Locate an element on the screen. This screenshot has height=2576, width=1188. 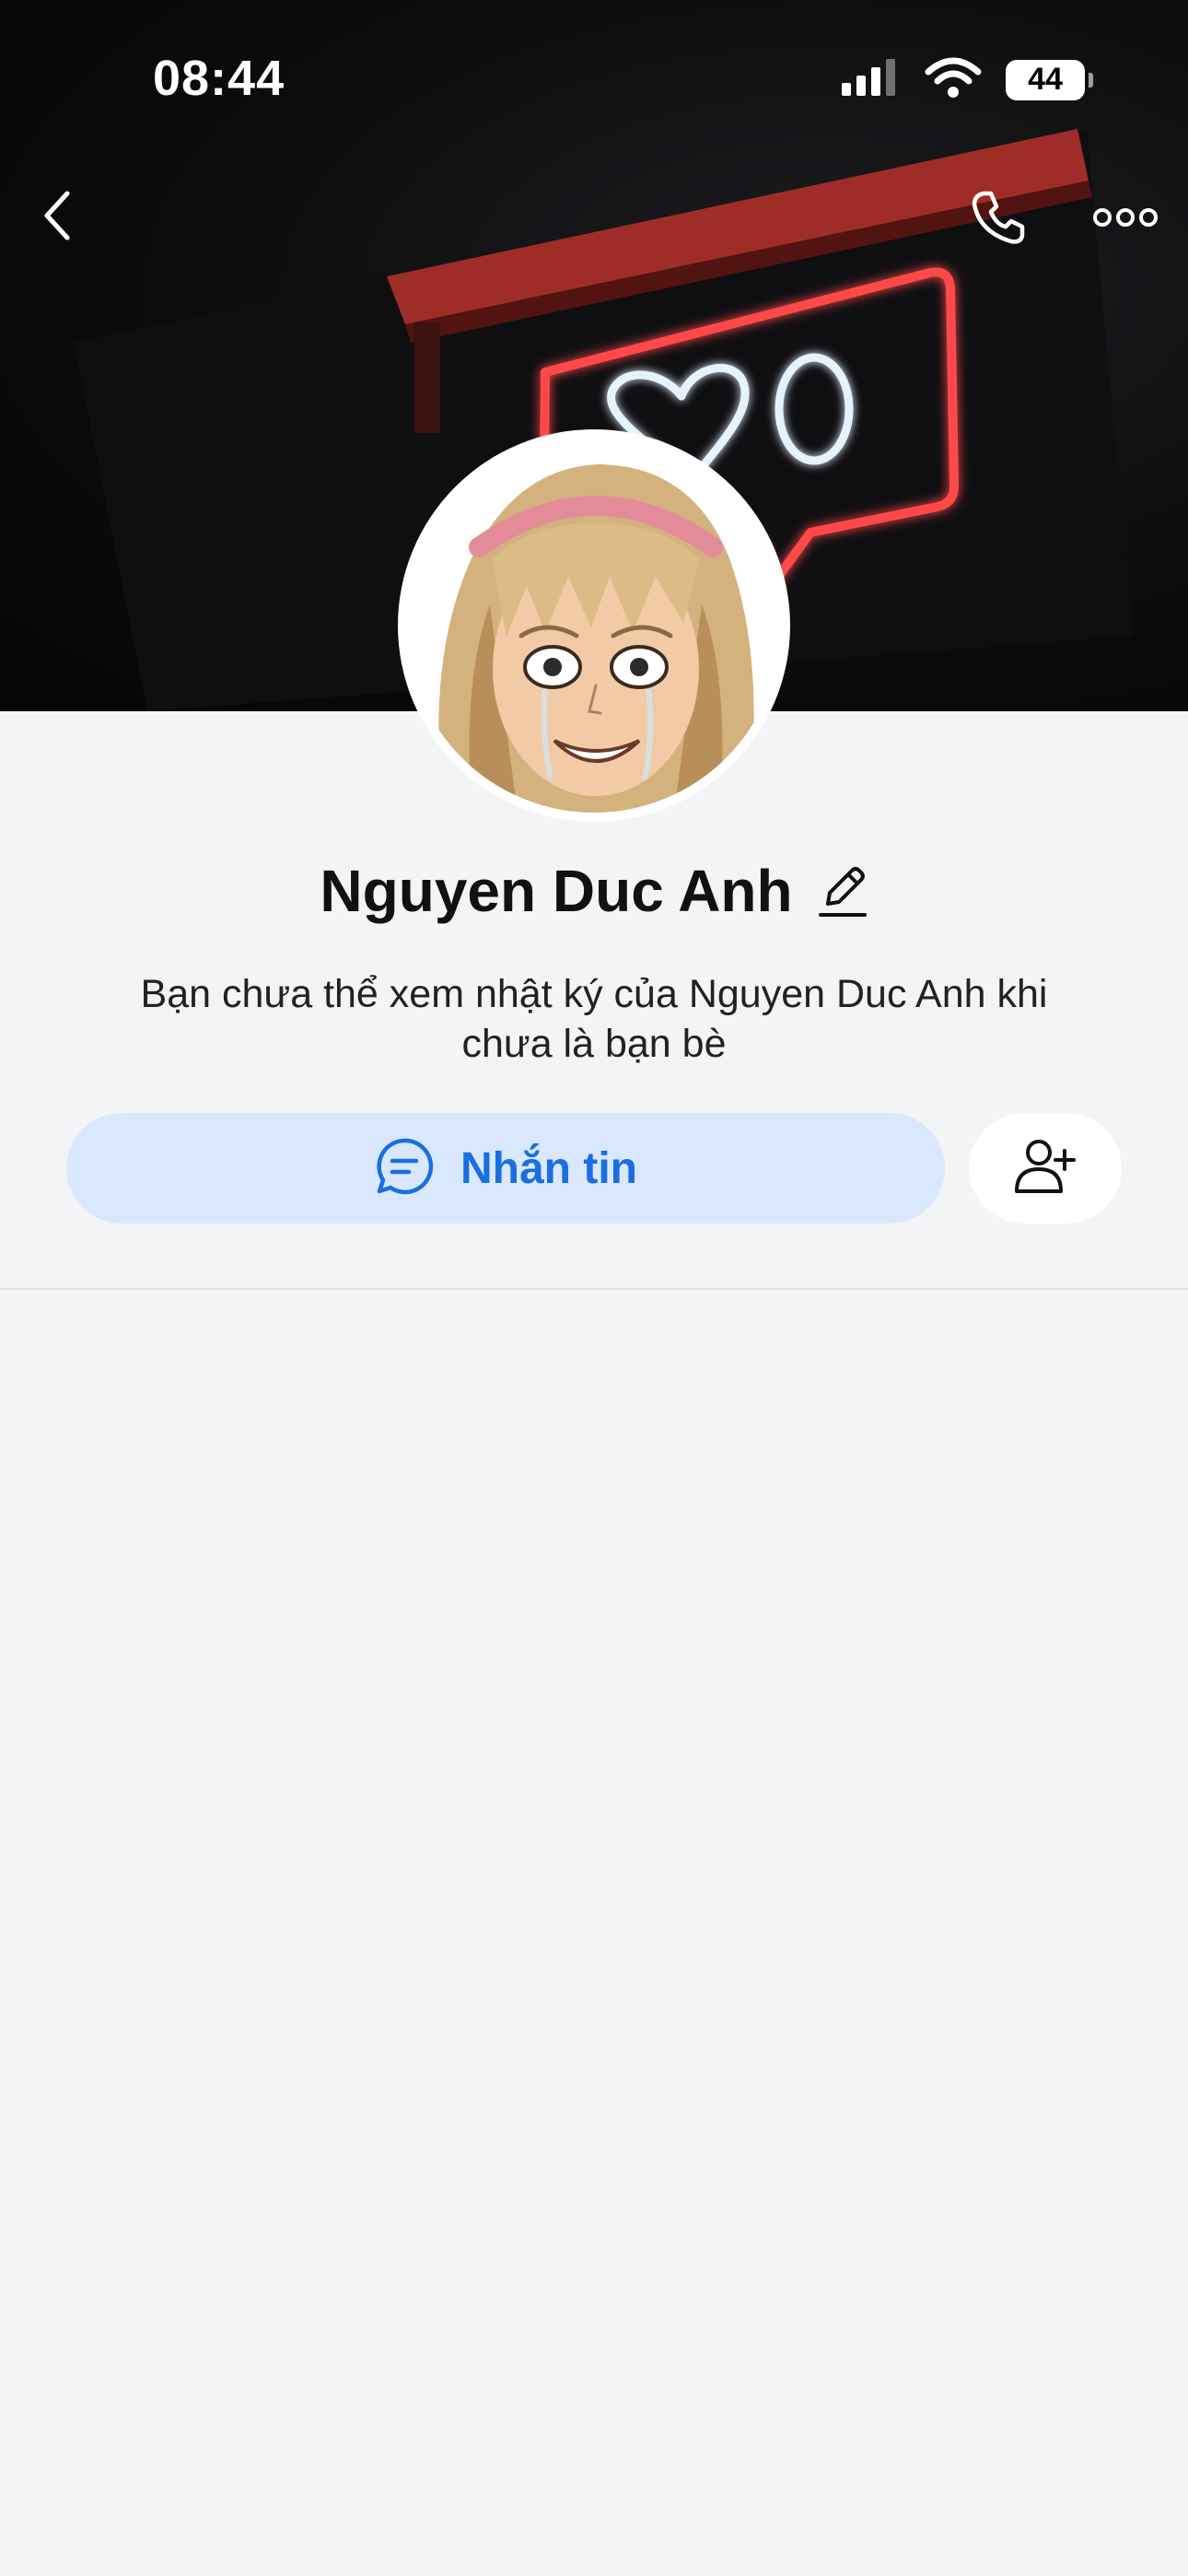
call-button is located at coordinates (998, 219).